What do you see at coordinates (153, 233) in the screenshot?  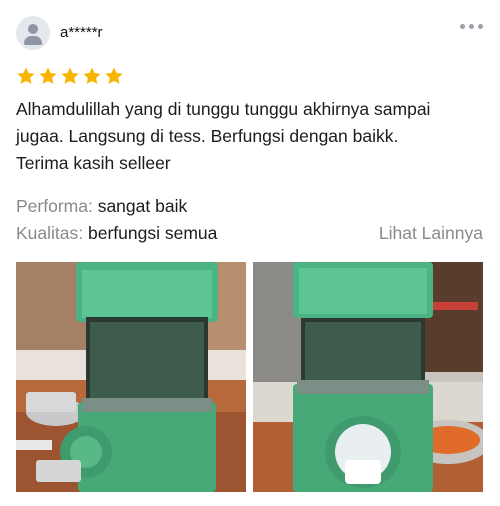 I see `attribute-value: berfungsi semua` at bounding box center [153, 233].